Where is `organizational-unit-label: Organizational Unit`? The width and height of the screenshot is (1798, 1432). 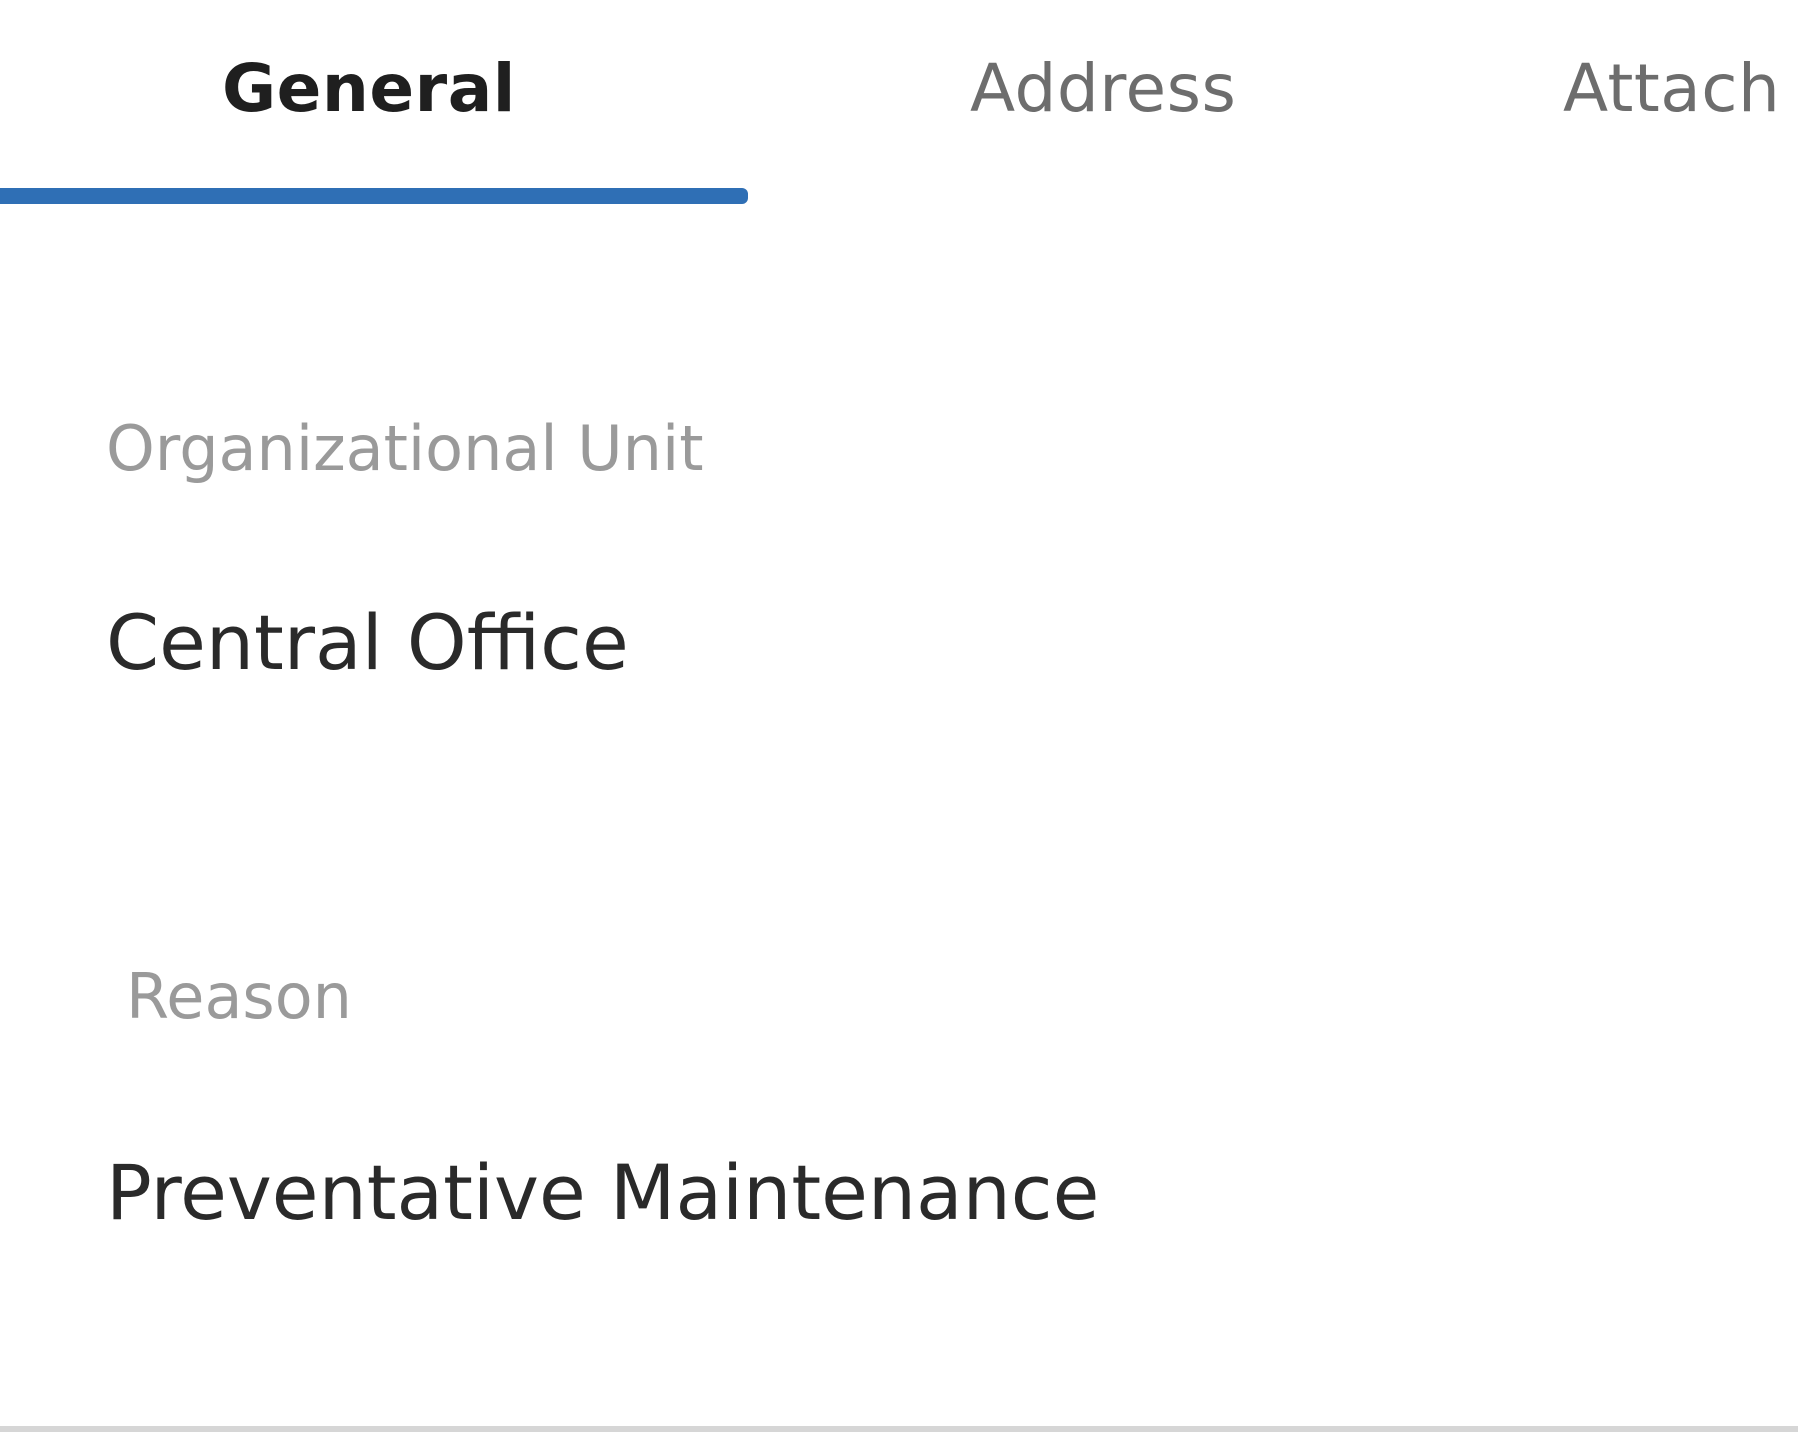
organizational-unit-label: Organizational Unit is located at coordinates (405, 448).